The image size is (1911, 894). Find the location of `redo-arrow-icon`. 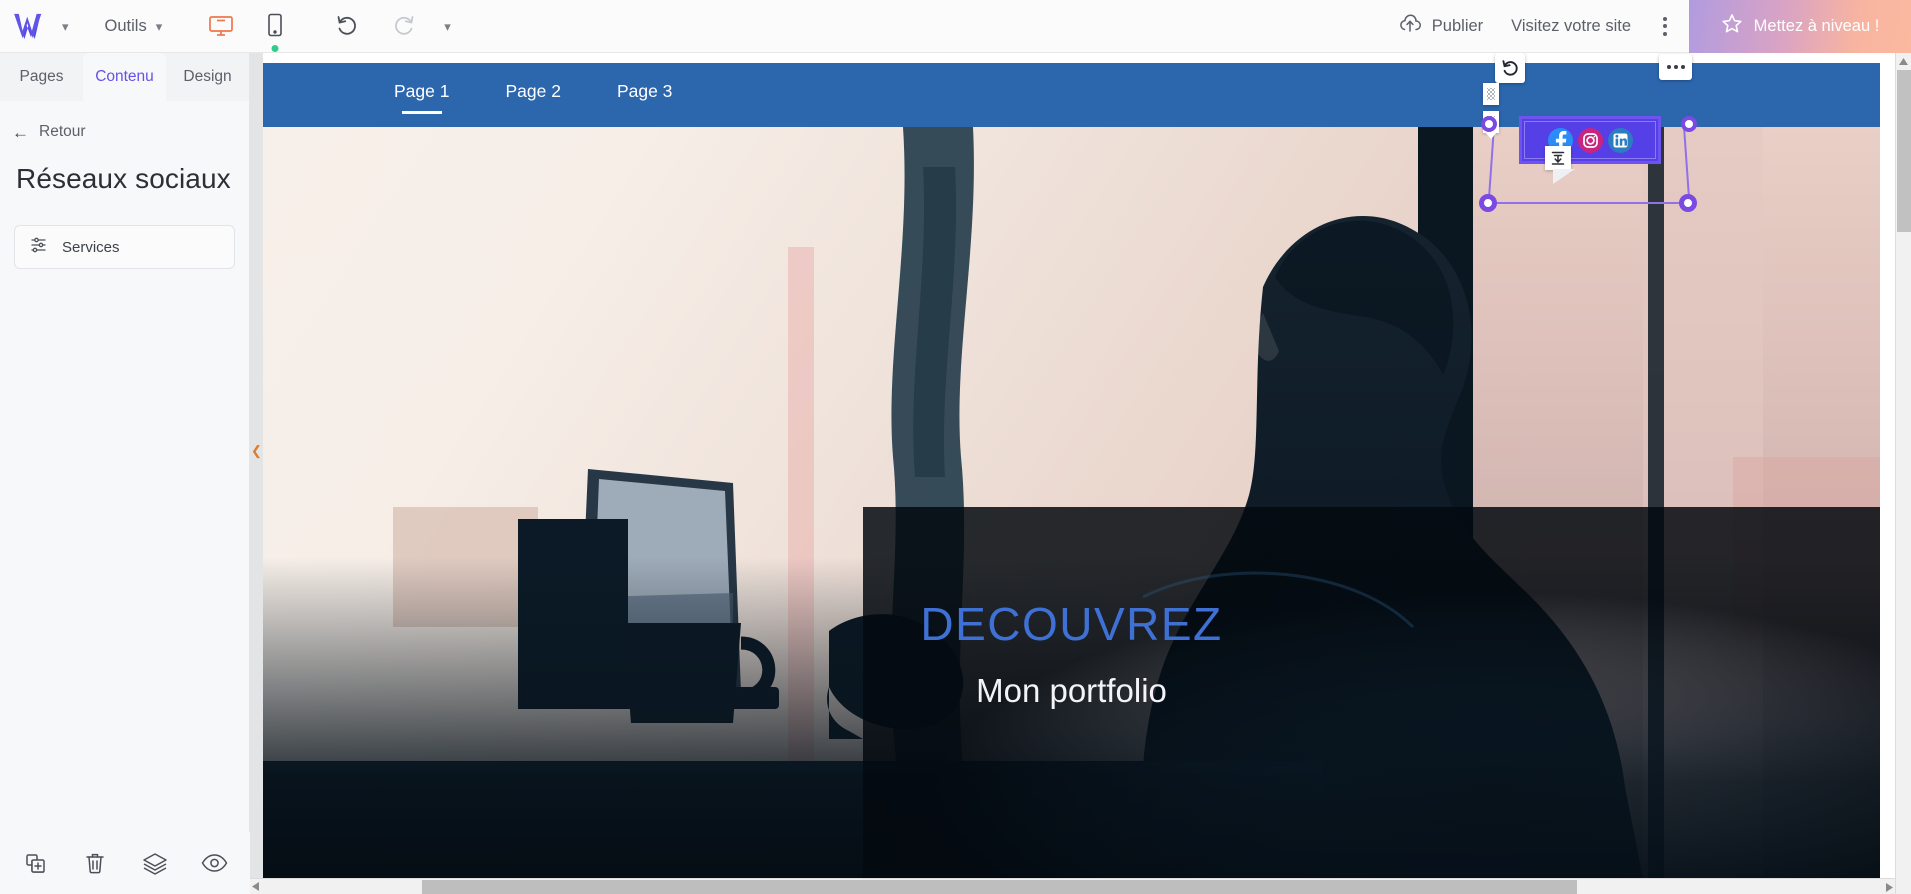

redo-arrow-icon is located at coordinates (403, 26).